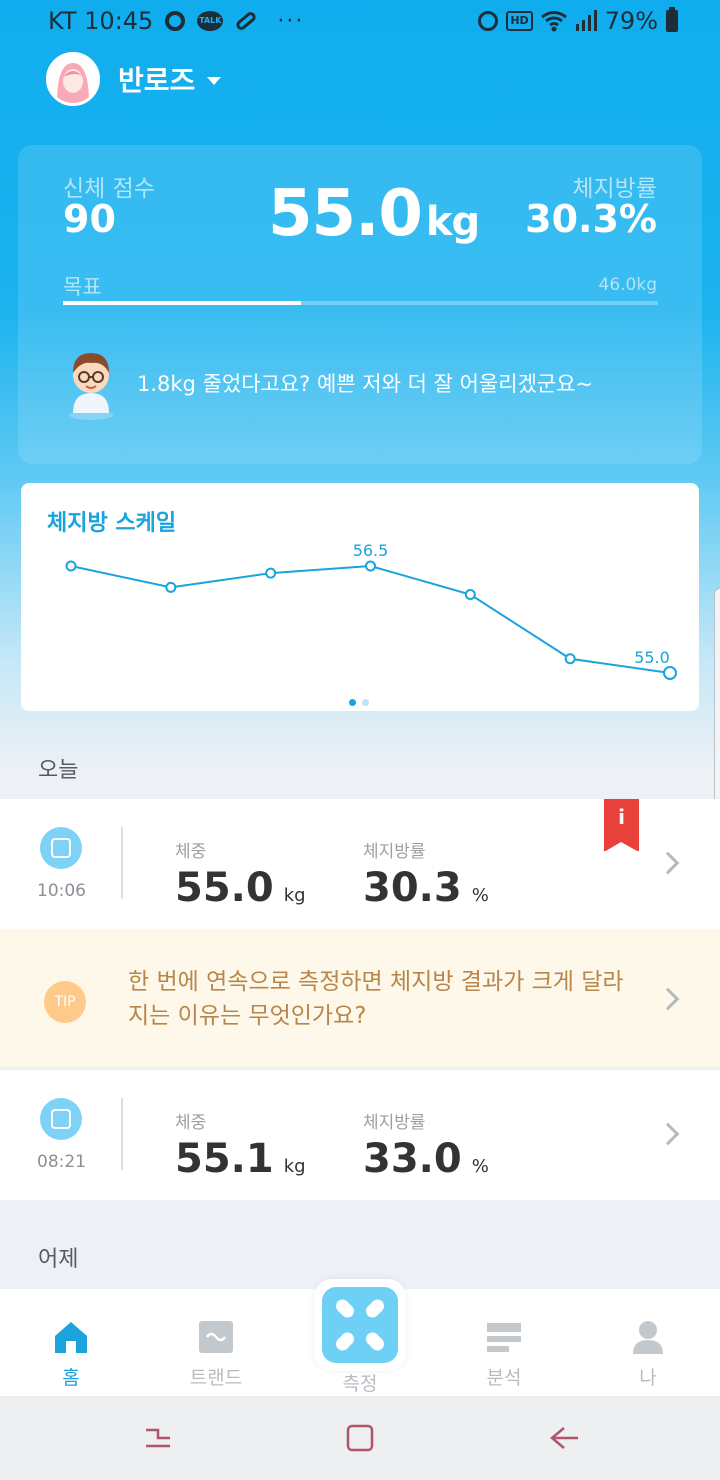 This screenshot has width=720, height=1480. Describe the element at coordinates (359, 702) in the screenshot. I see `chart-pager` at that location.